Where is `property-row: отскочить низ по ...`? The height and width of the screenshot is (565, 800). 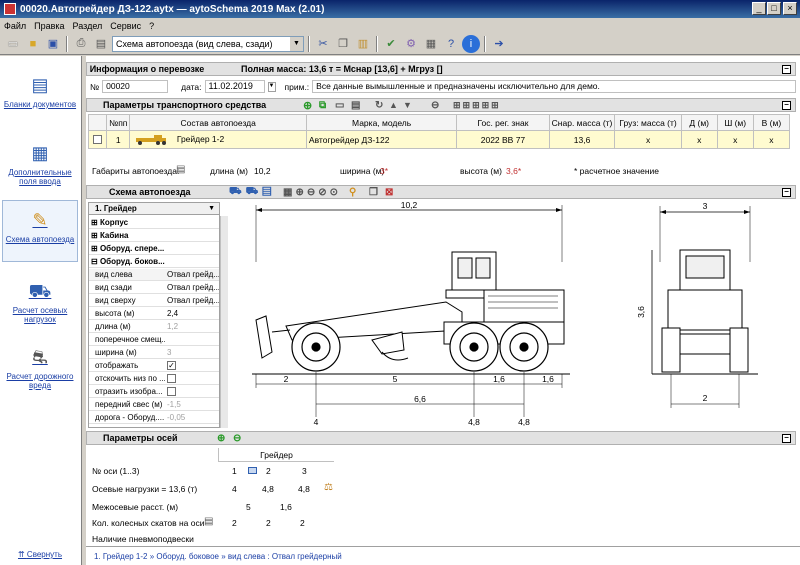 property-row: отскочить низ по ... is located at coordinates (154, 379).